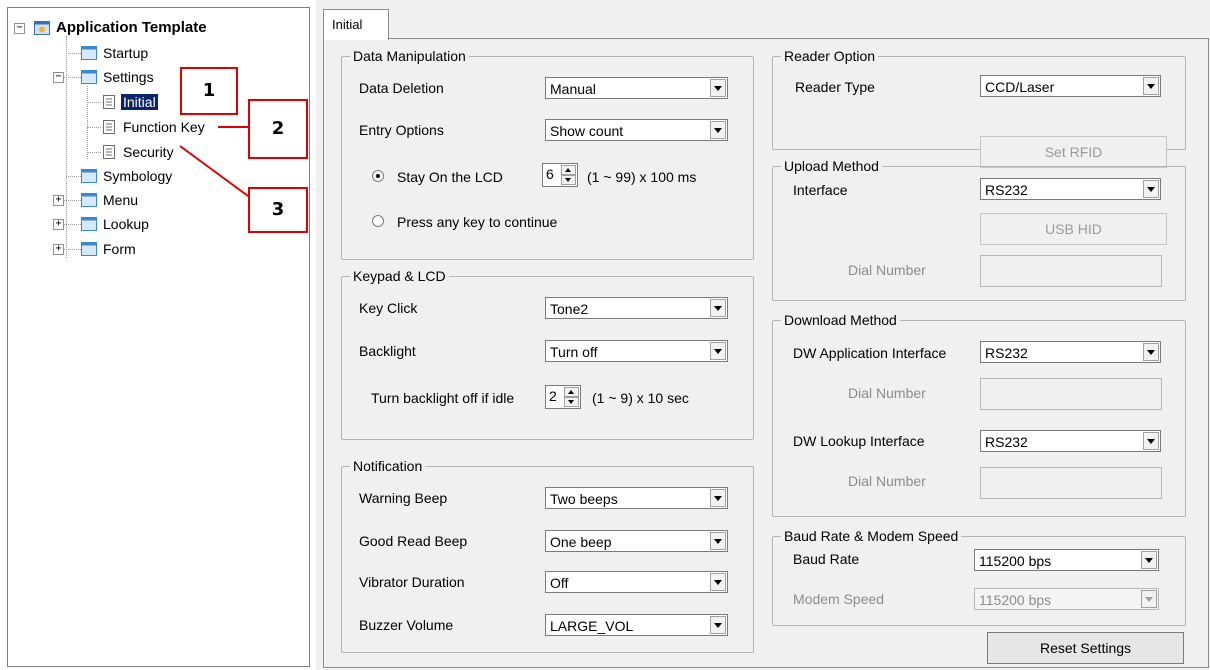 This screenshot has width=1210, height=670. I want to click on idle-range-label: (1 ~ 9) x 10 sec, so click(640, 398).